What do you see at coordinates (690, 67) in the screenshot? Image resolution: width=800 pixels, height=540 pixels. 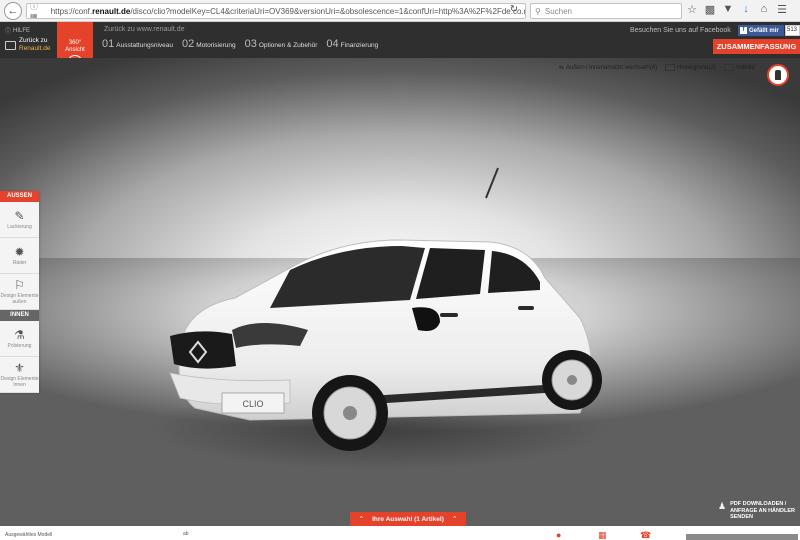 I see `background-button: Hintergrund(2)` at bounding box center [690, 67].